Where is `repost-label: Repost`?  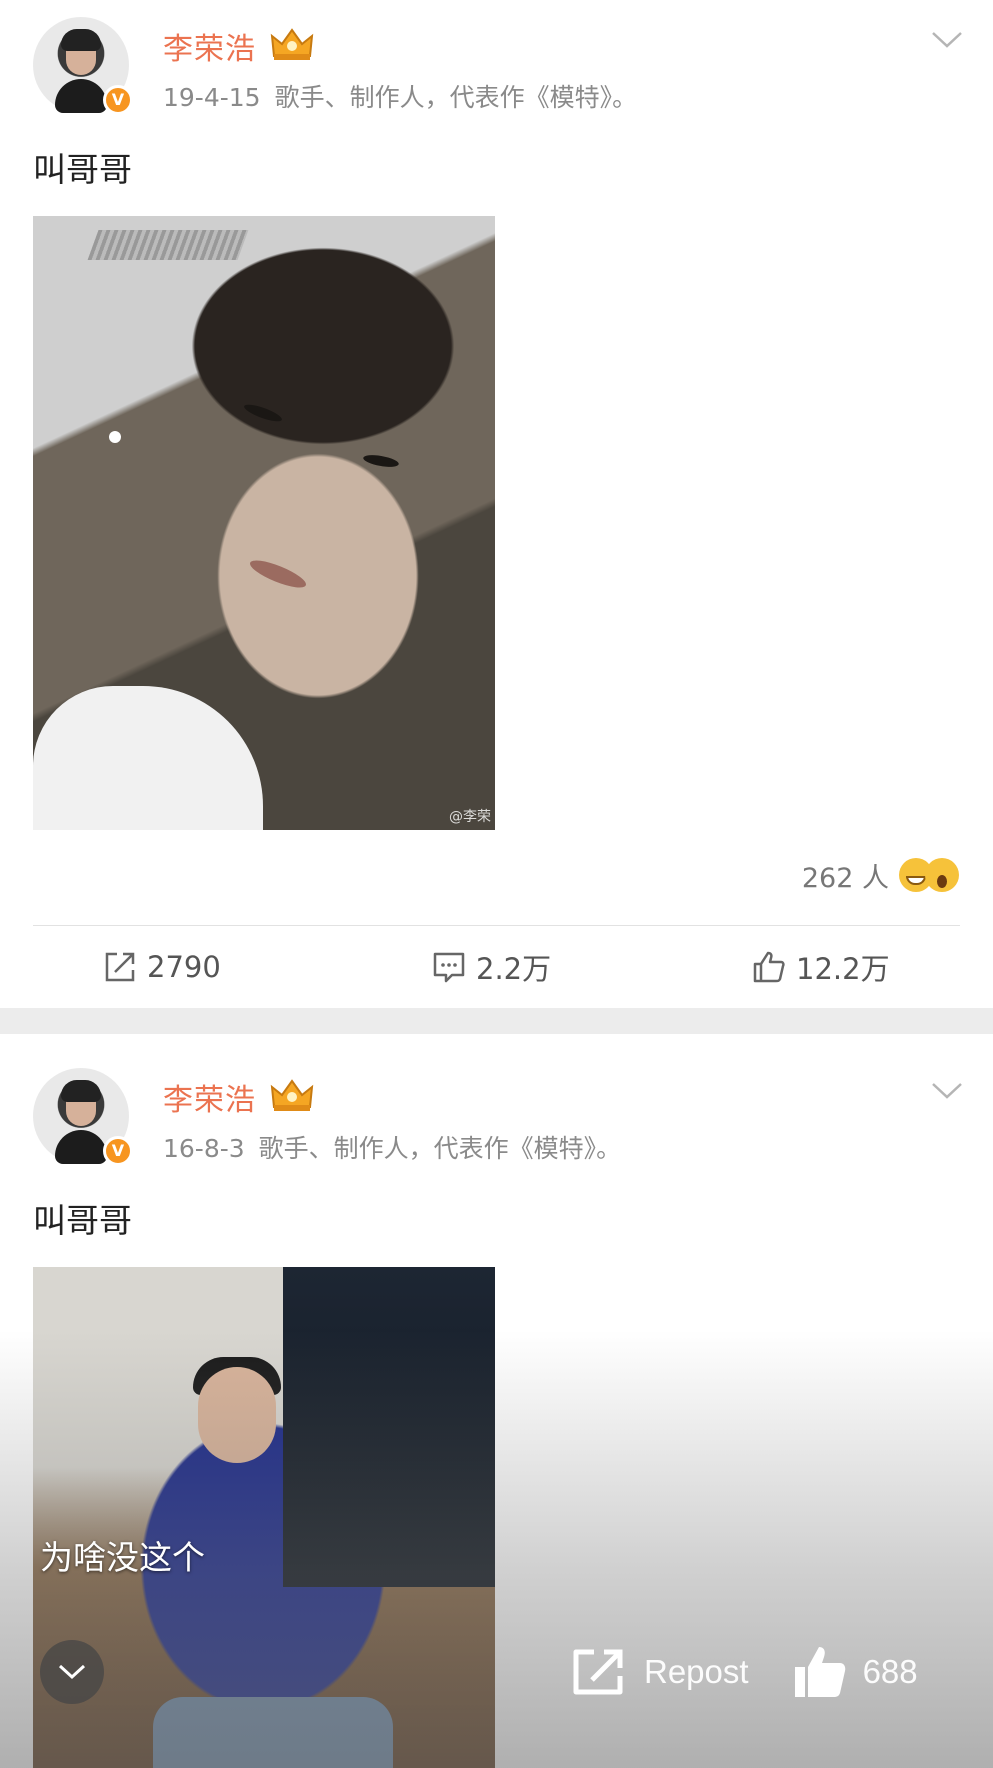
repost-label: Repost is located at coordinates (696, 1671).